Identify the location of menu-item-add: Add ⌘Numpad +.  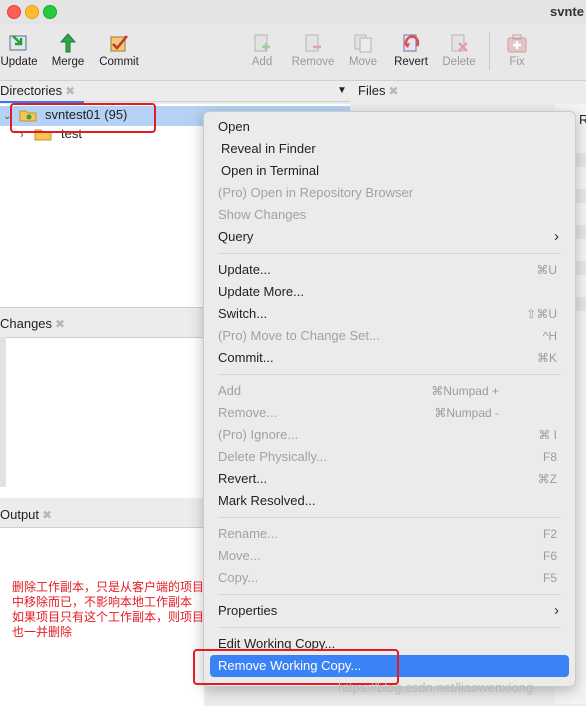
(389, 391).